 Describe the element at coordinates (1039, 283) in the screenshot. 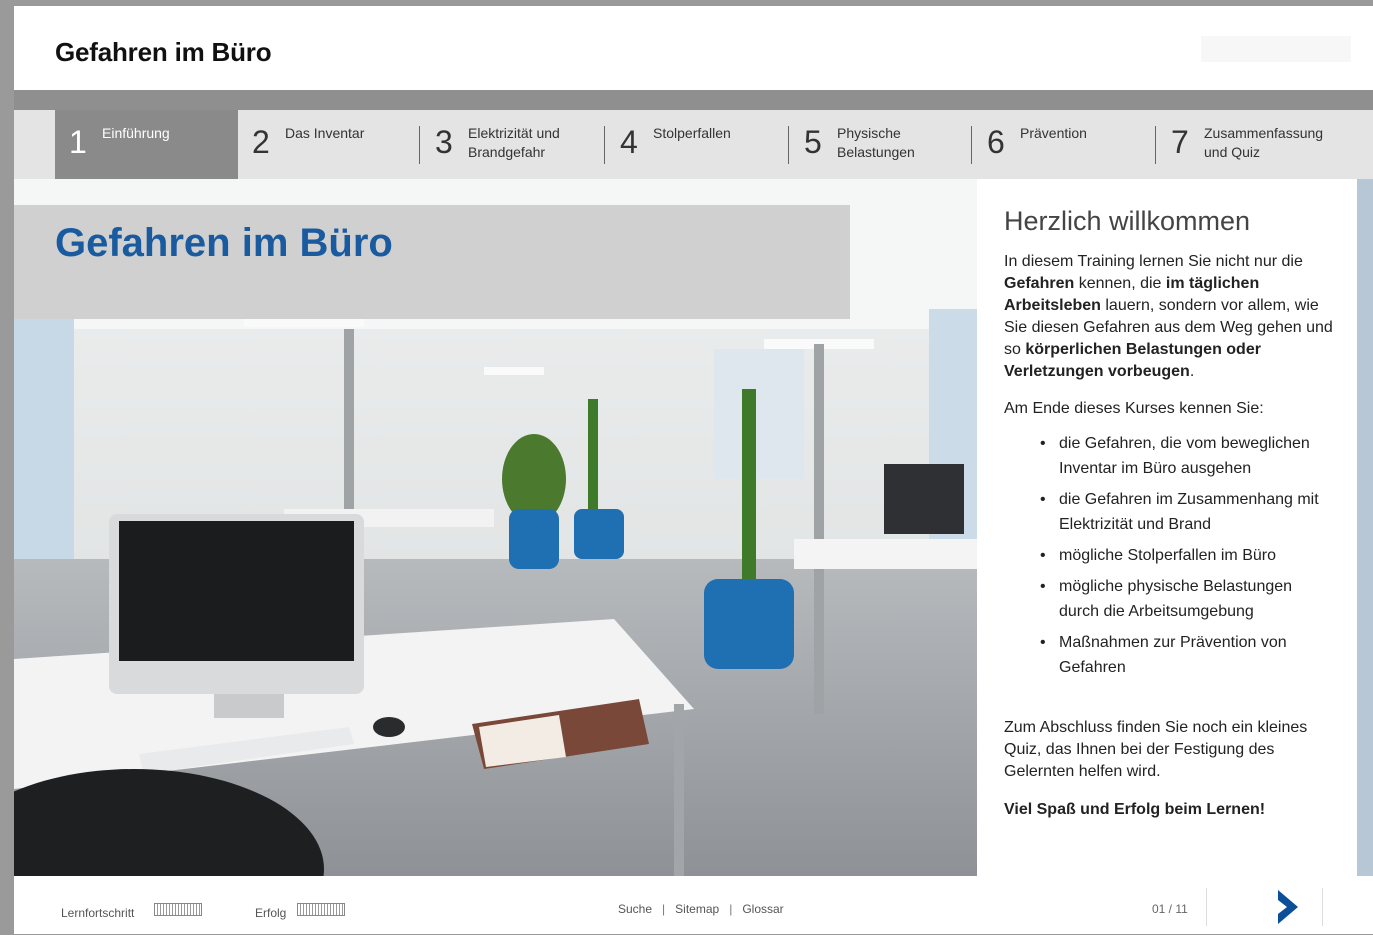

I see `intro-bold: Gefahren` at that location.